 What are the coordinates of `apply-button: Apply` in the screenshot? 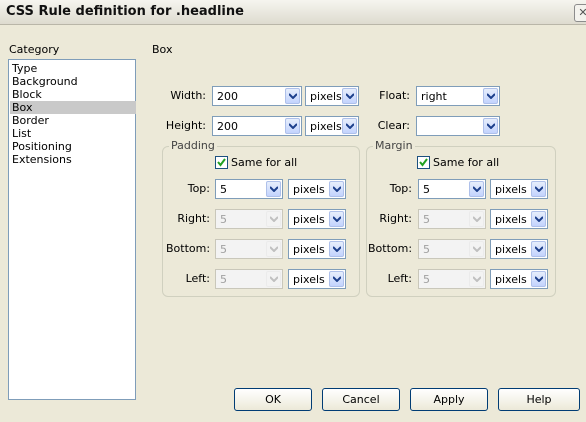 It's located at (449, 399).